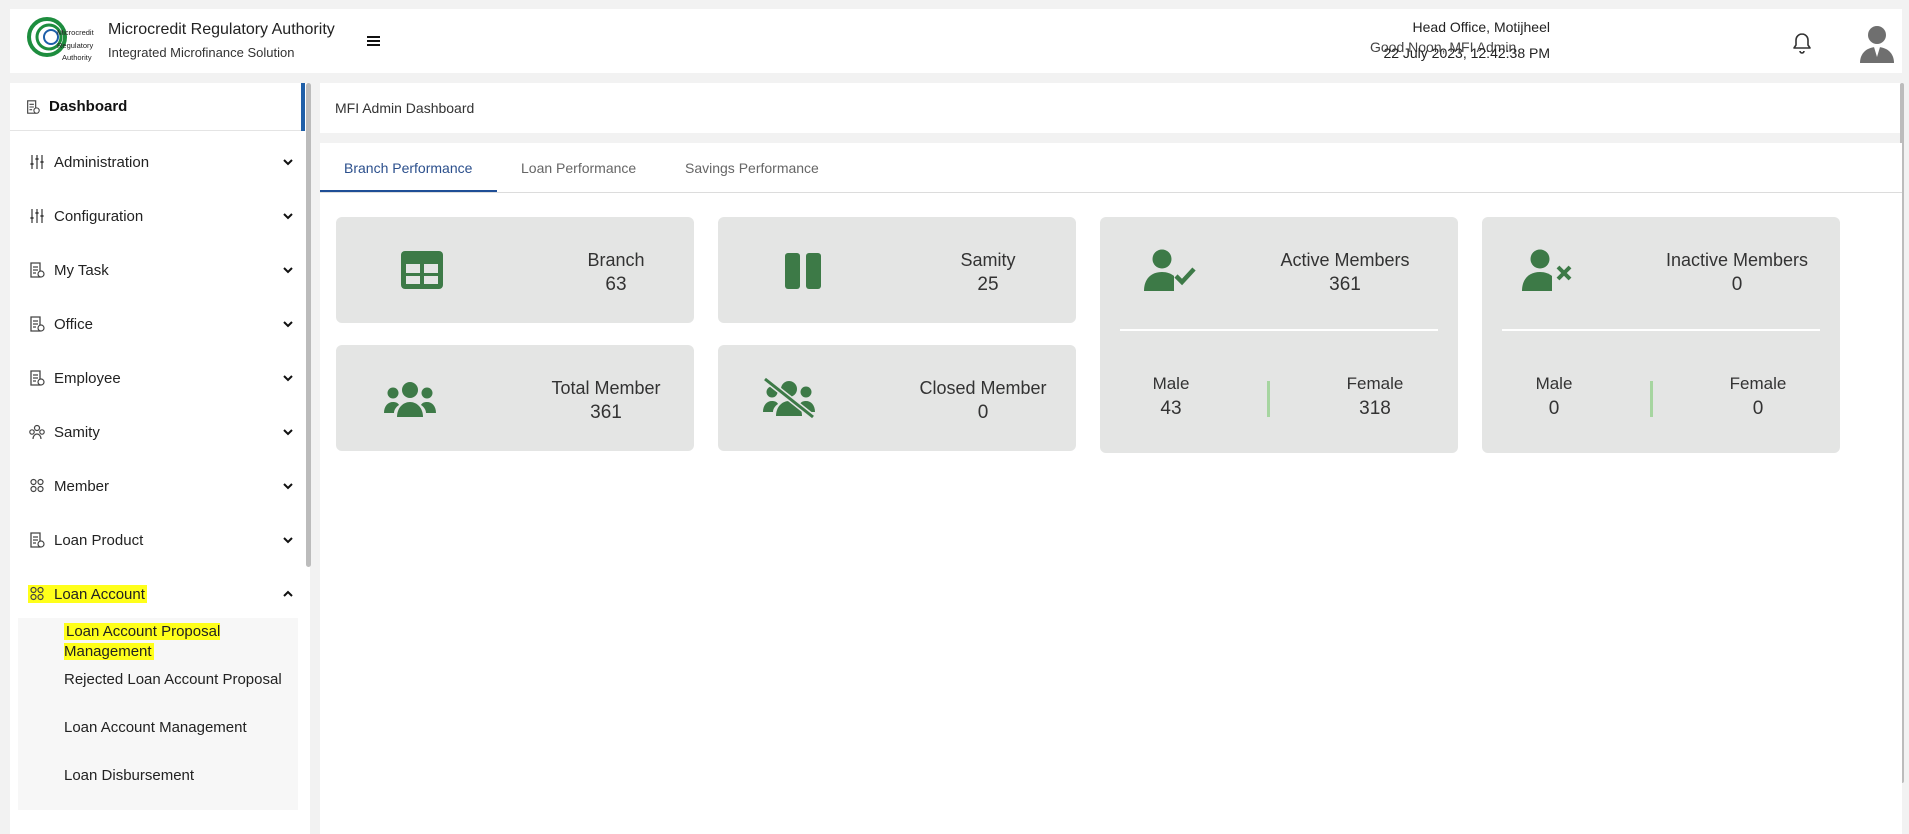 Image resolution: width=1909 pixels, height=834 pixels. Describe the element at coordinates (179, 728) in the screenshot. I see `submenu-item-loan-account-management: Loan Account Management` at that location.